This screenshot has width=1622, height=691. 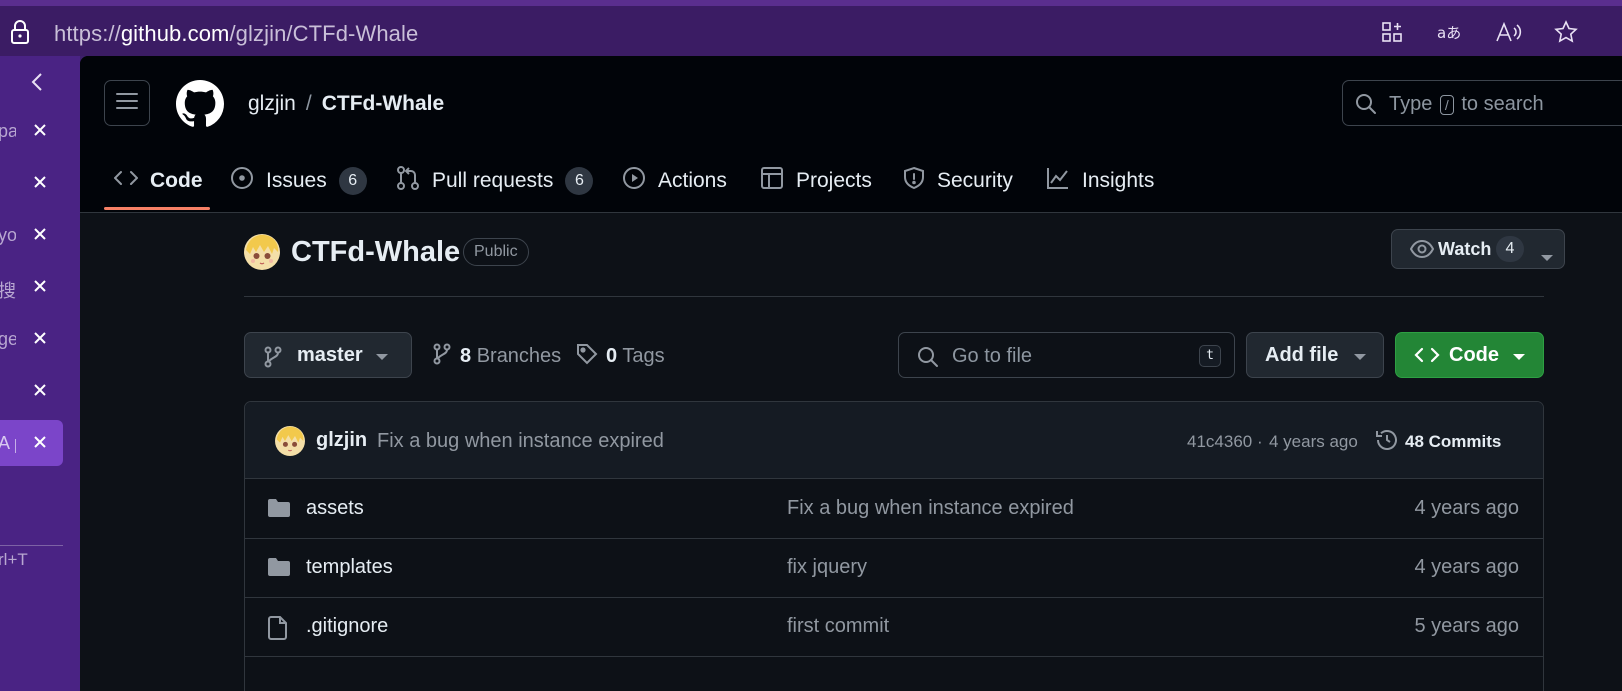 I want to click on owner-avatar, so click(x=262, y=252).